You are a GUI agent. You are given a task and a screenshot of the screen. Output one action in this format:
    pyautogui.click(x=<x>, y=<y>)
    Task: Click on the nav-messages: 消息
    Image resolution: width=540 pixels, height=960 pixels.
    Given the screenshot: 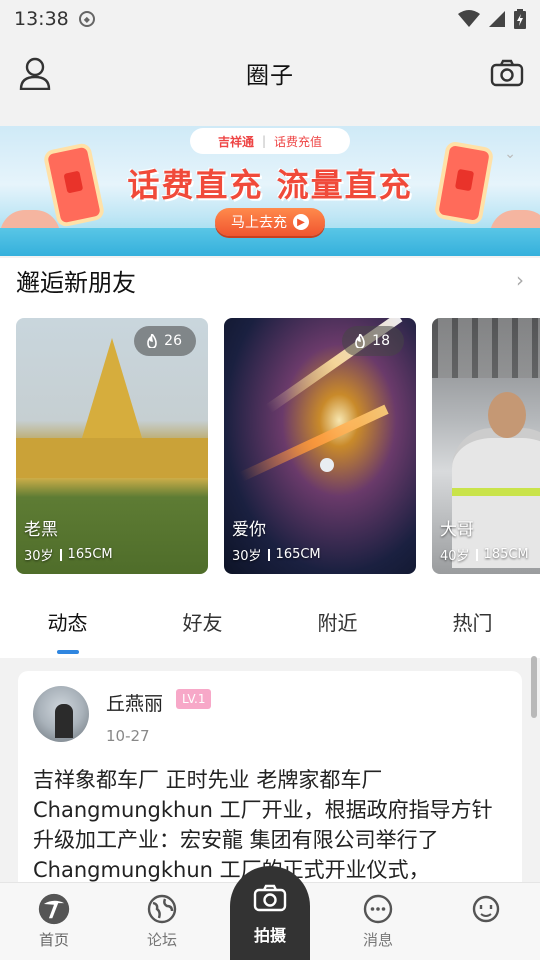 What is the action you would take?
    pyautogui.click(x=378, y=921)
    